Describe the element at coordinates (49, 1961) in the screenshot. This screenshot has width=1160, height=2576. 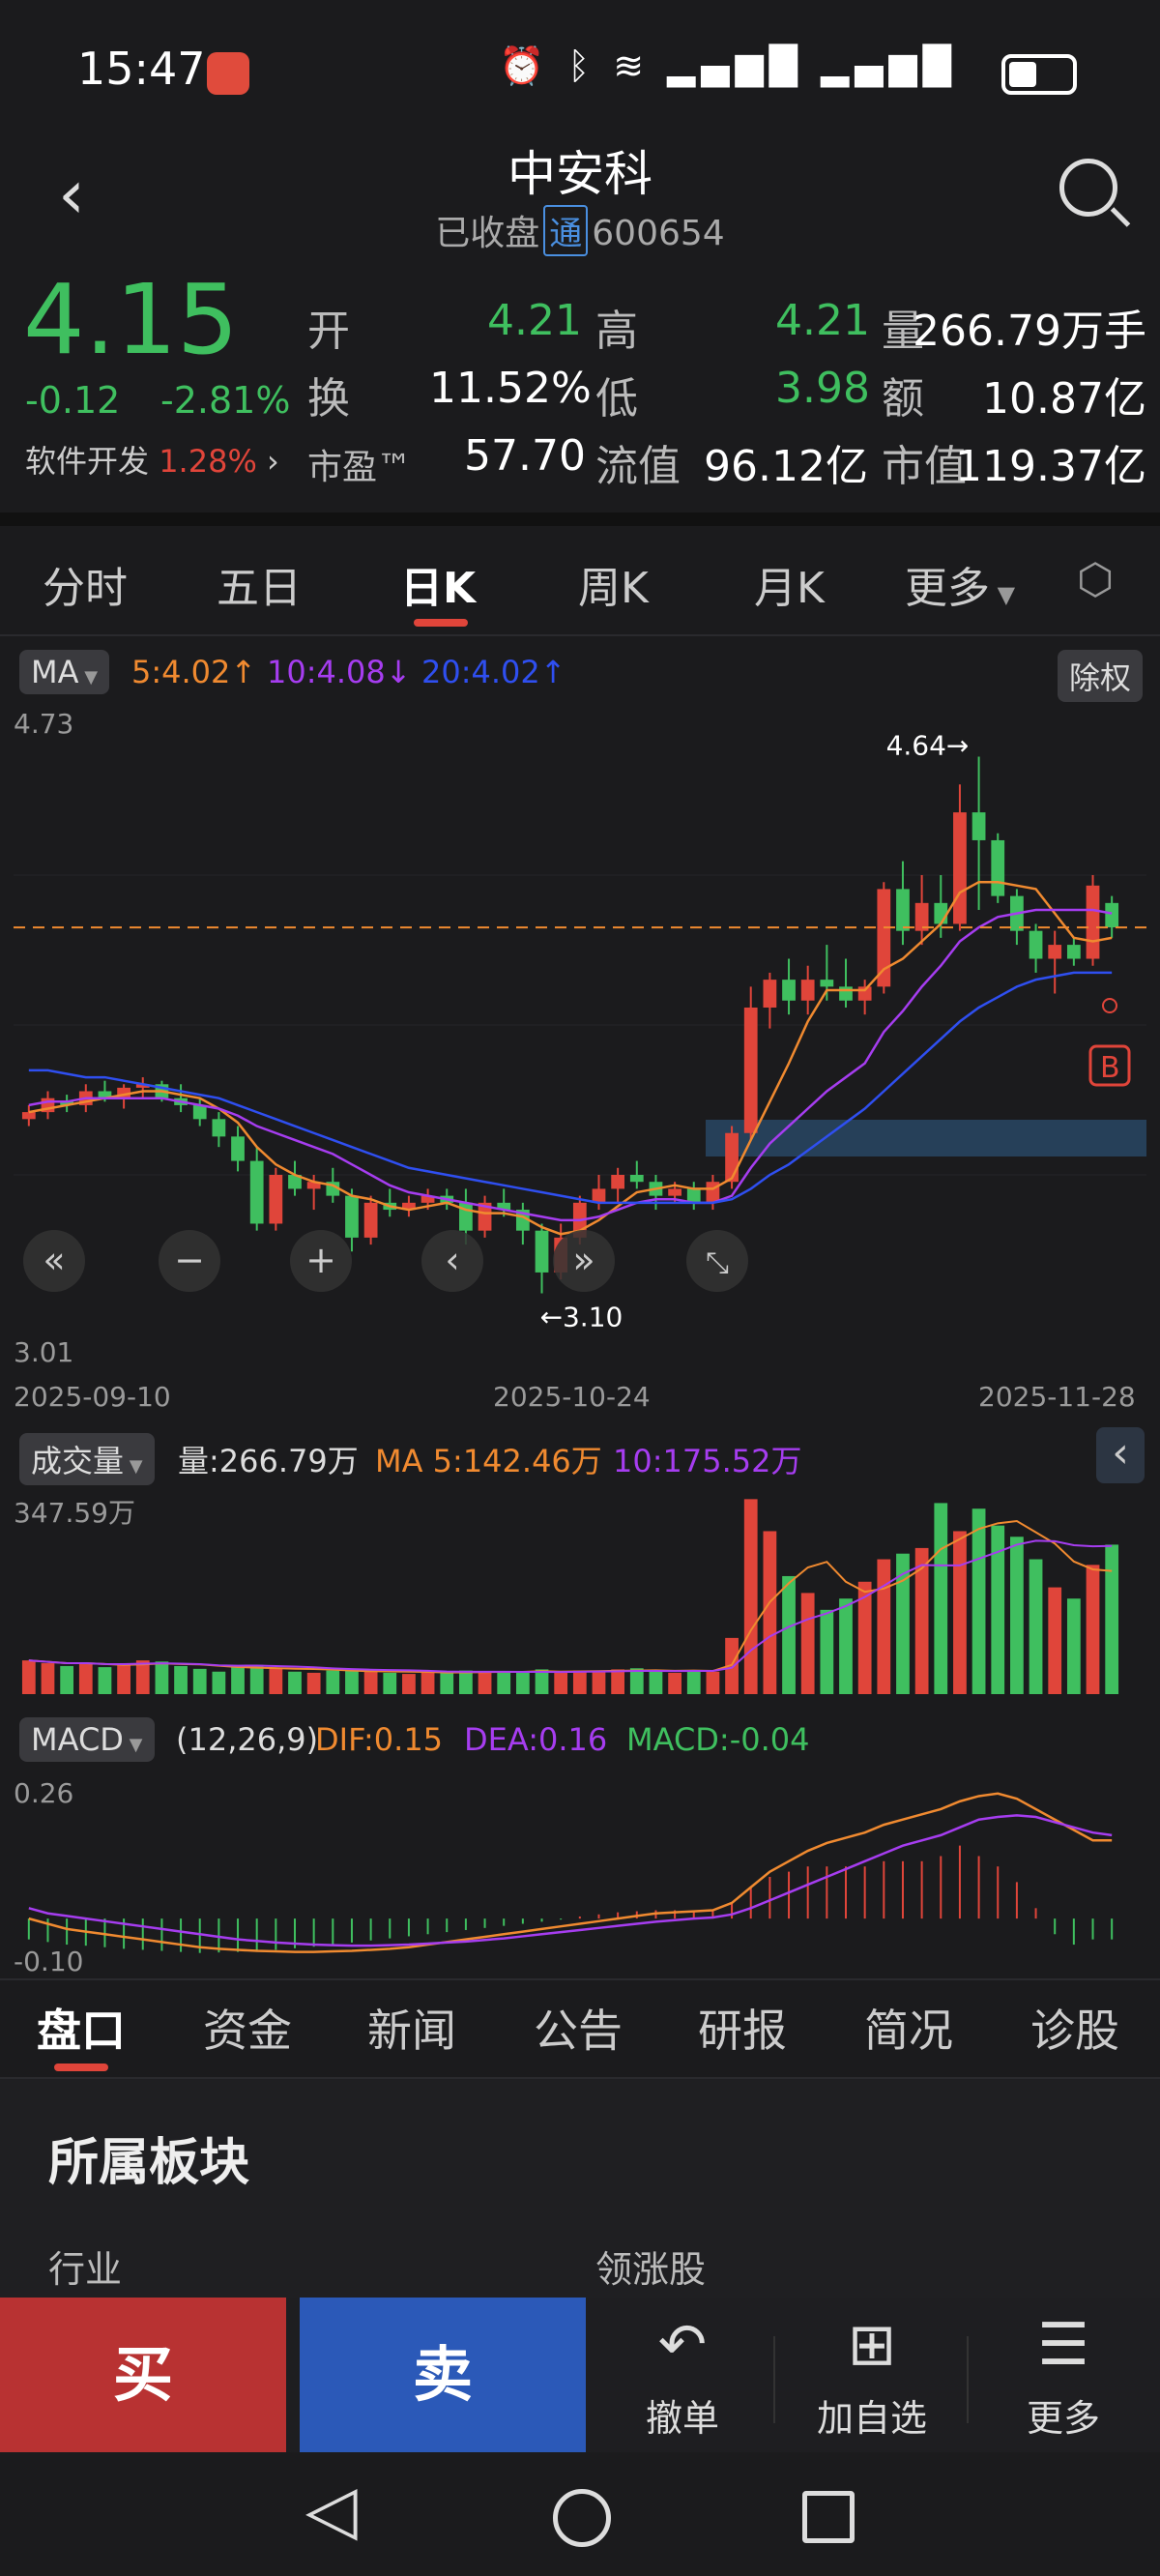
I see `macd-y-bottom-label: -0.10` at that location.